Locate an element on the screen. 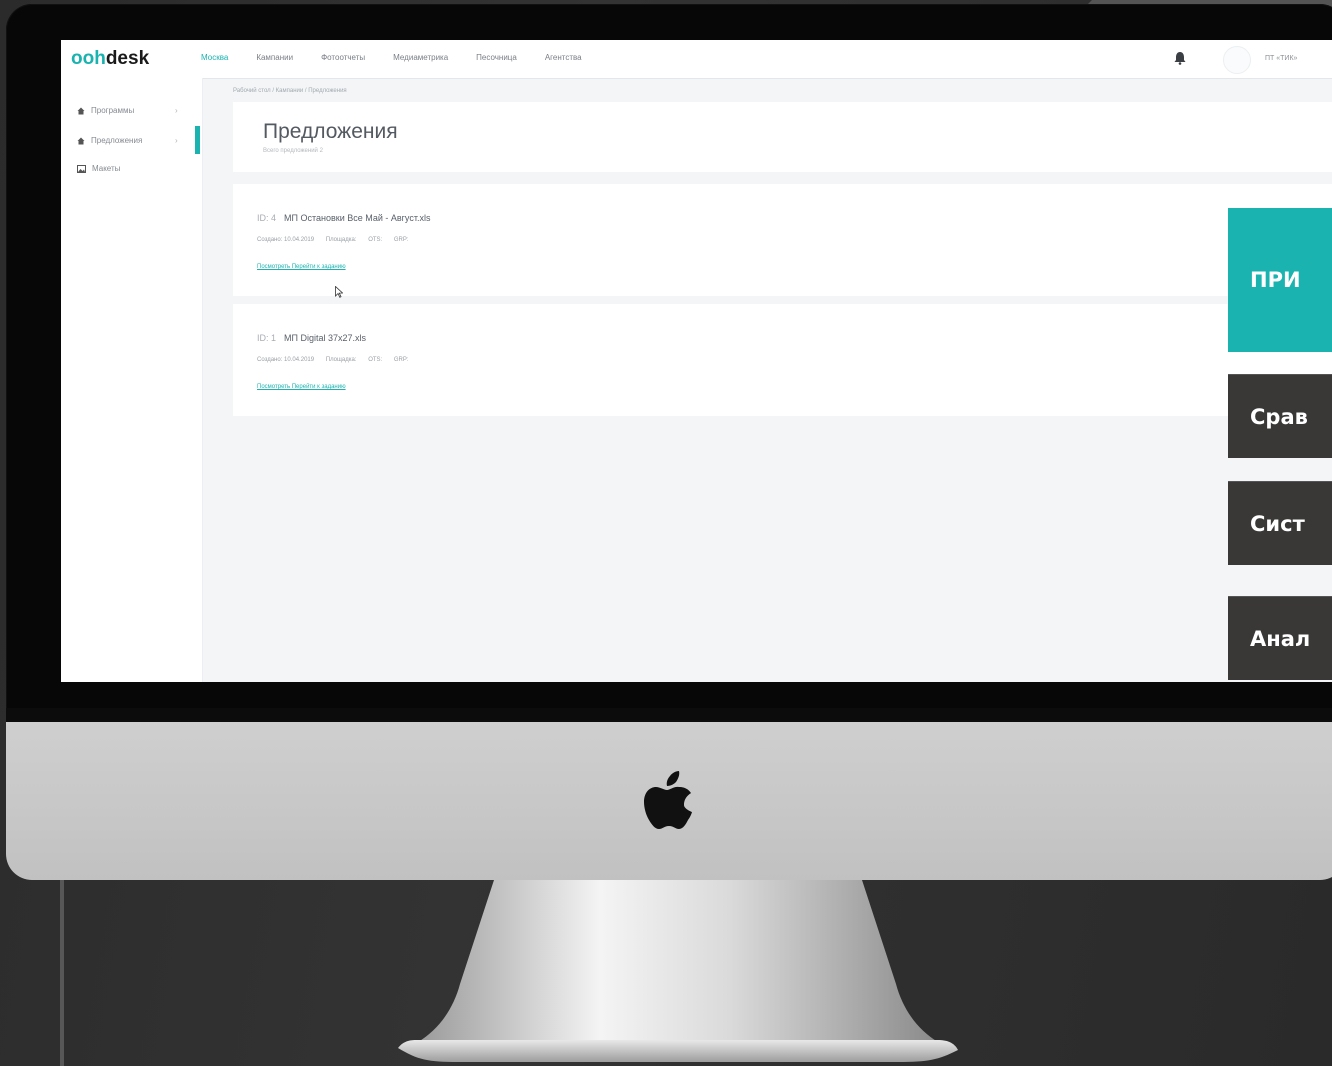 This screenshot has width=1332, height=1066. nav-item-mediametrics: Медиаметрика is located at coordinates (420, 57).